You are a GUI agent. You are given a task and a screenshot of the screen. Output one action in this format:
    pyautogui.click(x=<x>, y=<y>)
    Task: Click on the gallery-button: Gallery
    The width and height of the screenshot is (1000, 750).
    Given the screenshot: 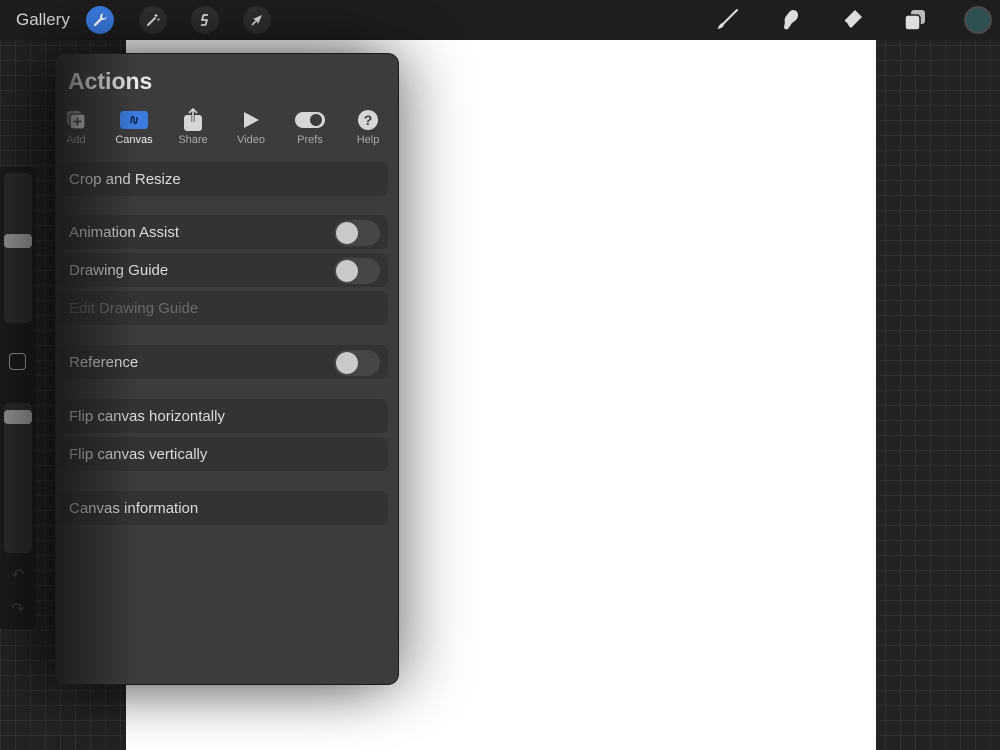 What is the action you would take?
    pyautogui.click(x=43, y=20)
    